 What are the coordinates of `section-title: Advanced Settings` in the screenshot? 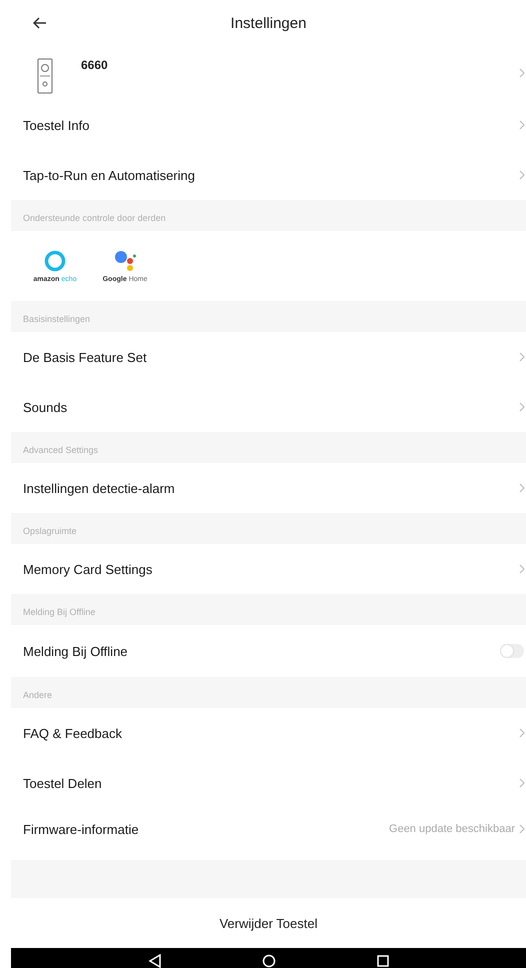 It's located at (60, 450).